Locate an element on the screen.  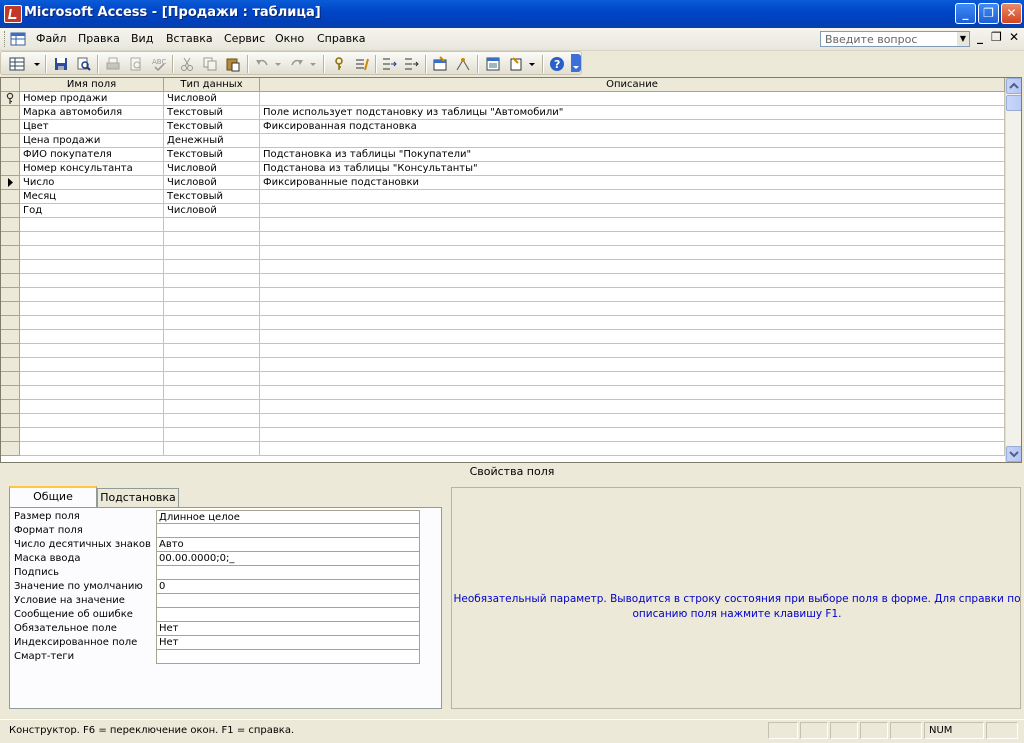
copy-icon is located at coordinates (210, 64).